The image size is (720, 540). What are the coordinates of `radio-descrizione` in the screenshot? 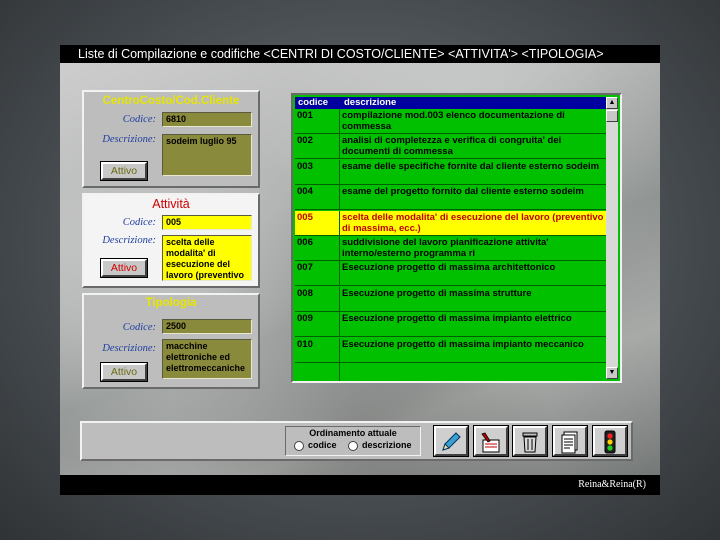 It's located at (353, 446).